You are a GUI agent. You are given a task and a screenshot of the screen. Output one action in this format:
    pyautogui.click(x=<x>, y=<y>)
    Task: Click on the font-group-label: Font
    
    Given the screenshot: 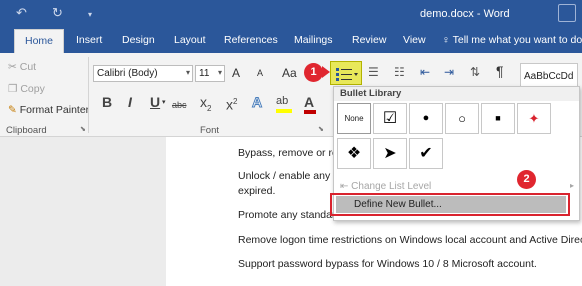 What is the action you would take?
    pyautogui.click(x=210, y=130)
    